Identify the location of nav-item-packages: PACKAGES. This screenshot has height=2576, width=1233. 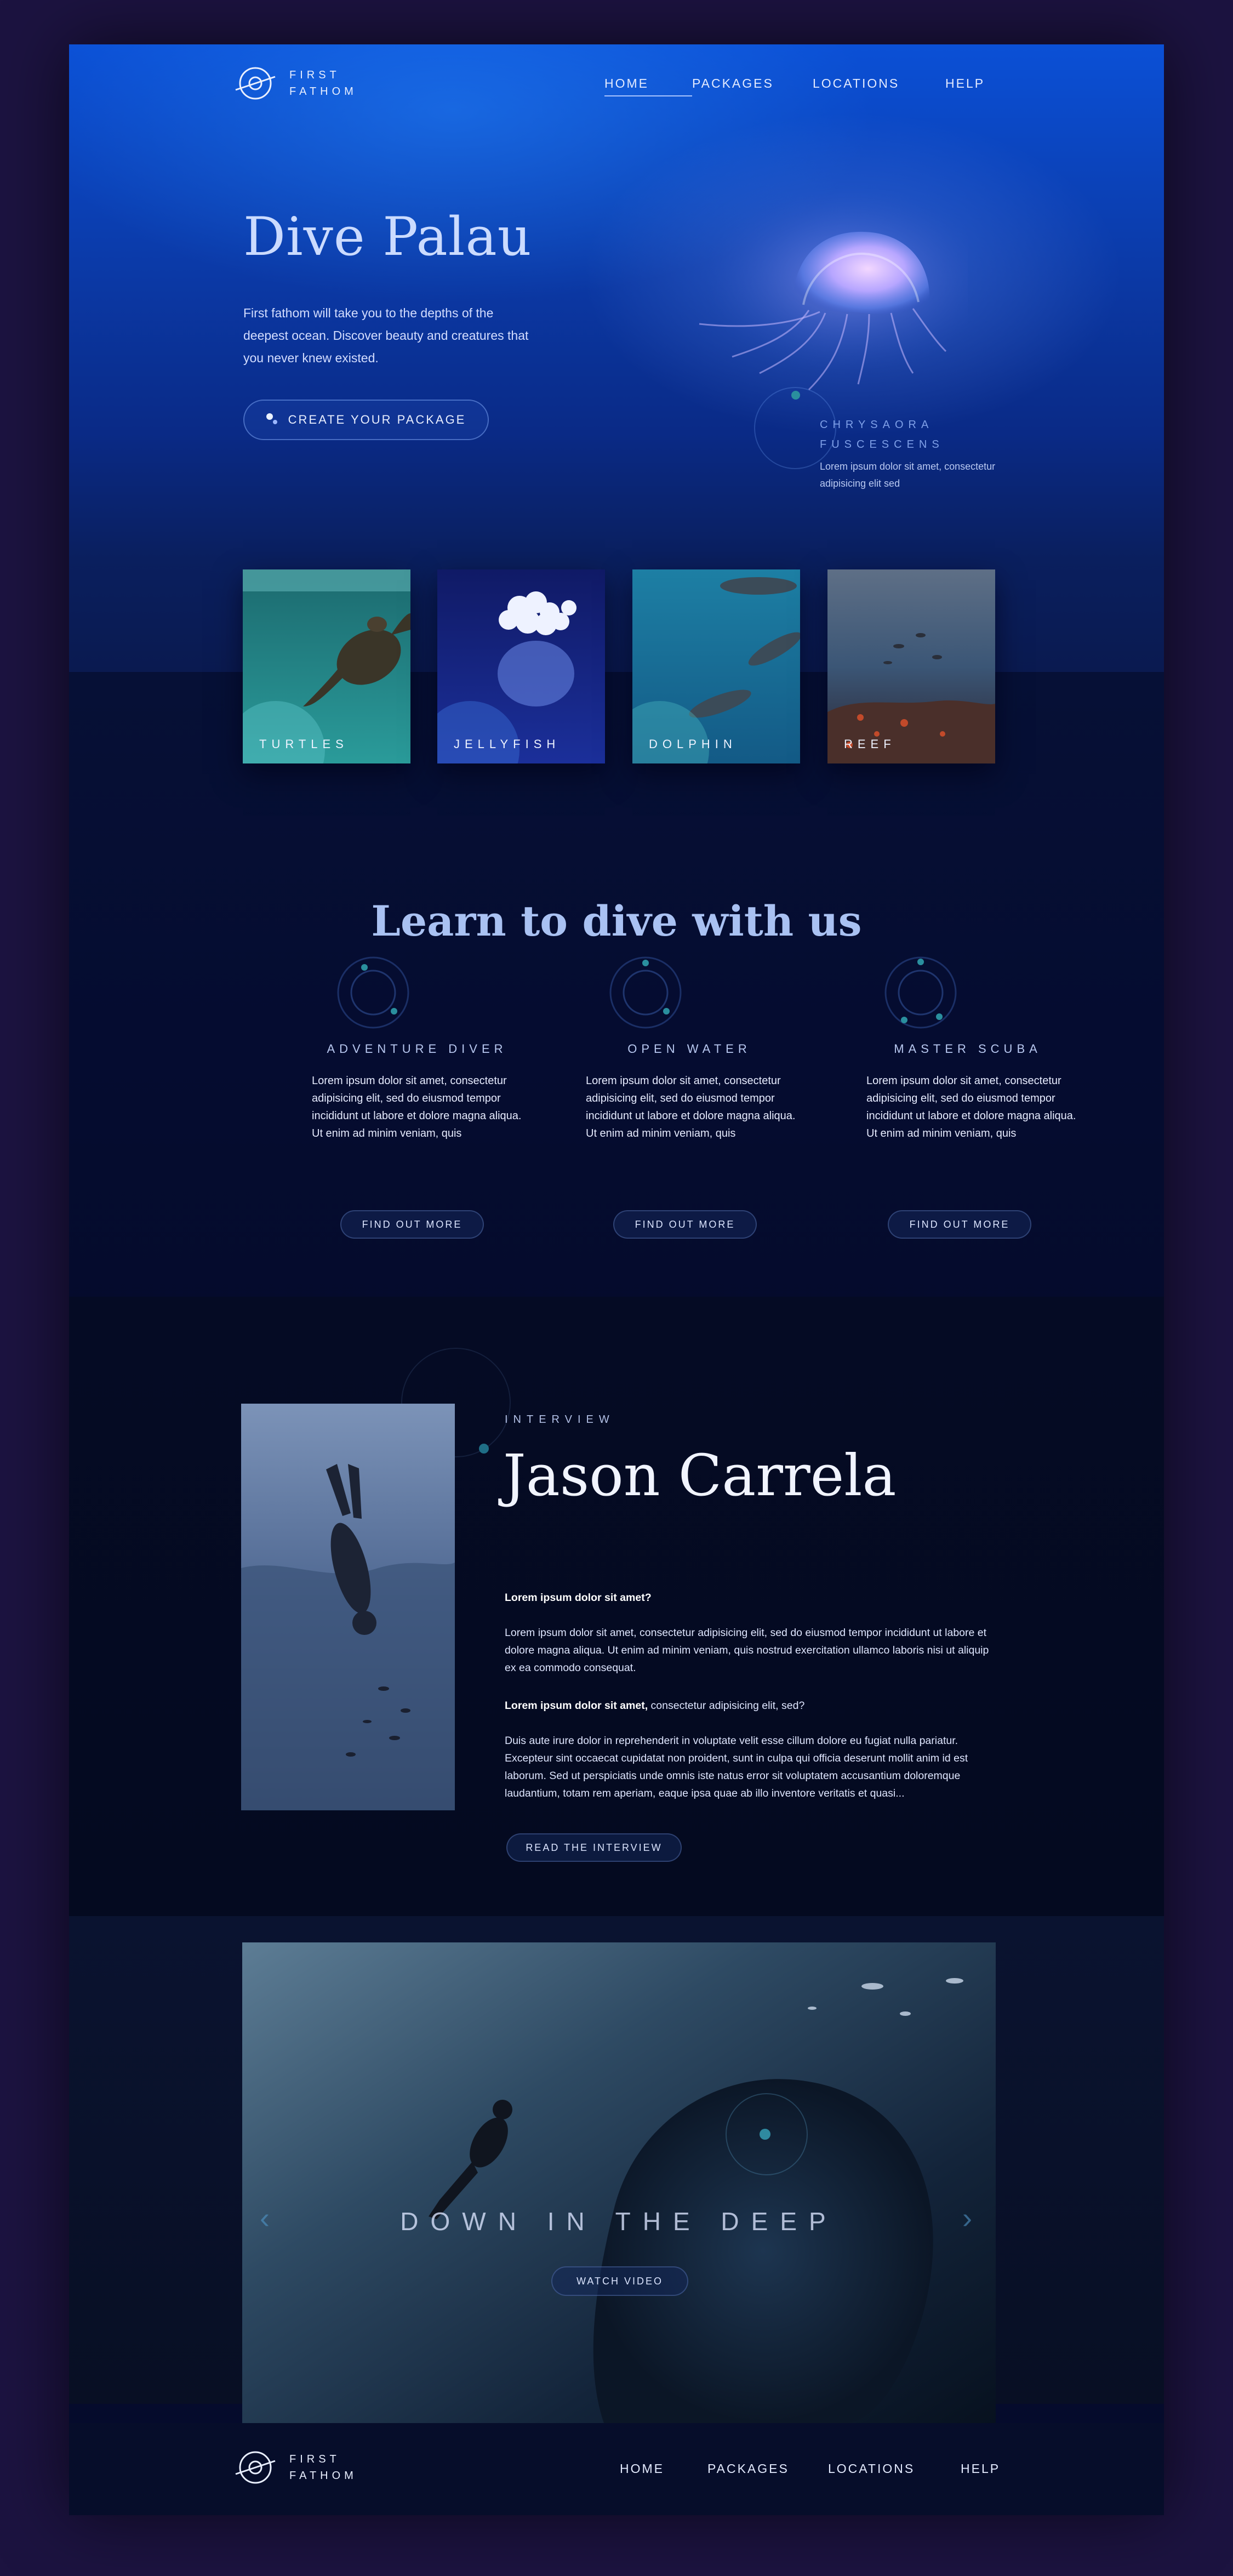
(752, 83).